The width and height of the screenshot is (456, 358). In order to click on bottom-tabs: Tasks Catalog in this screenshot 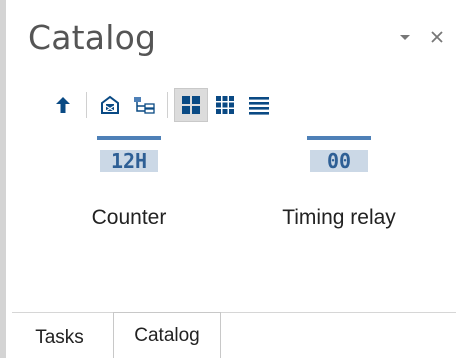, I will do `click(234, 335)`.